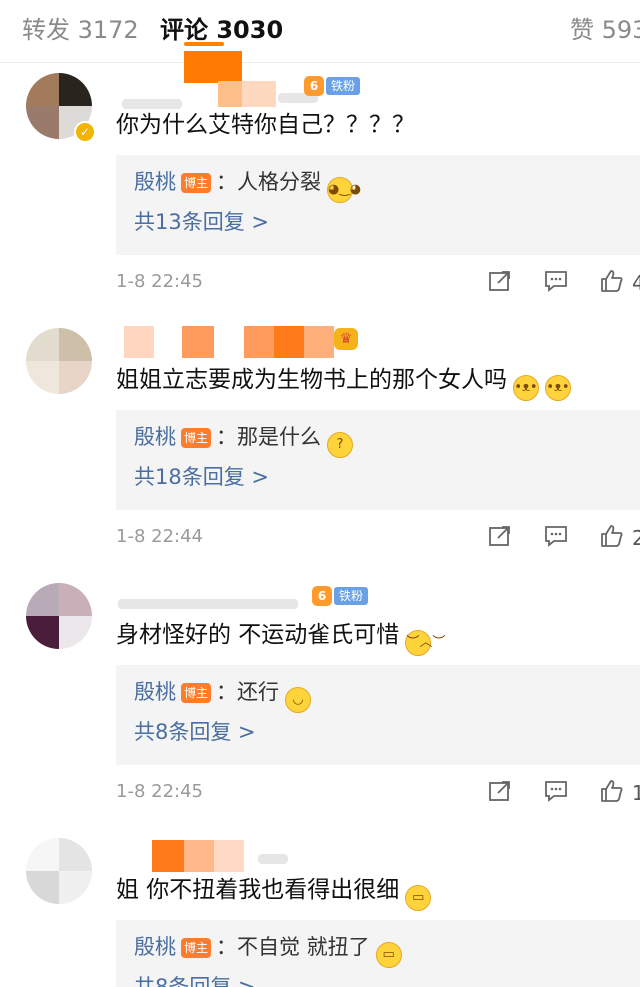 The width and height of the screenshot is (640, 987). I want to click on reply-preview: 殷桃 博主 ：人格分裂 ◕‿◕ 共13条回复 >, so click(378, 205).